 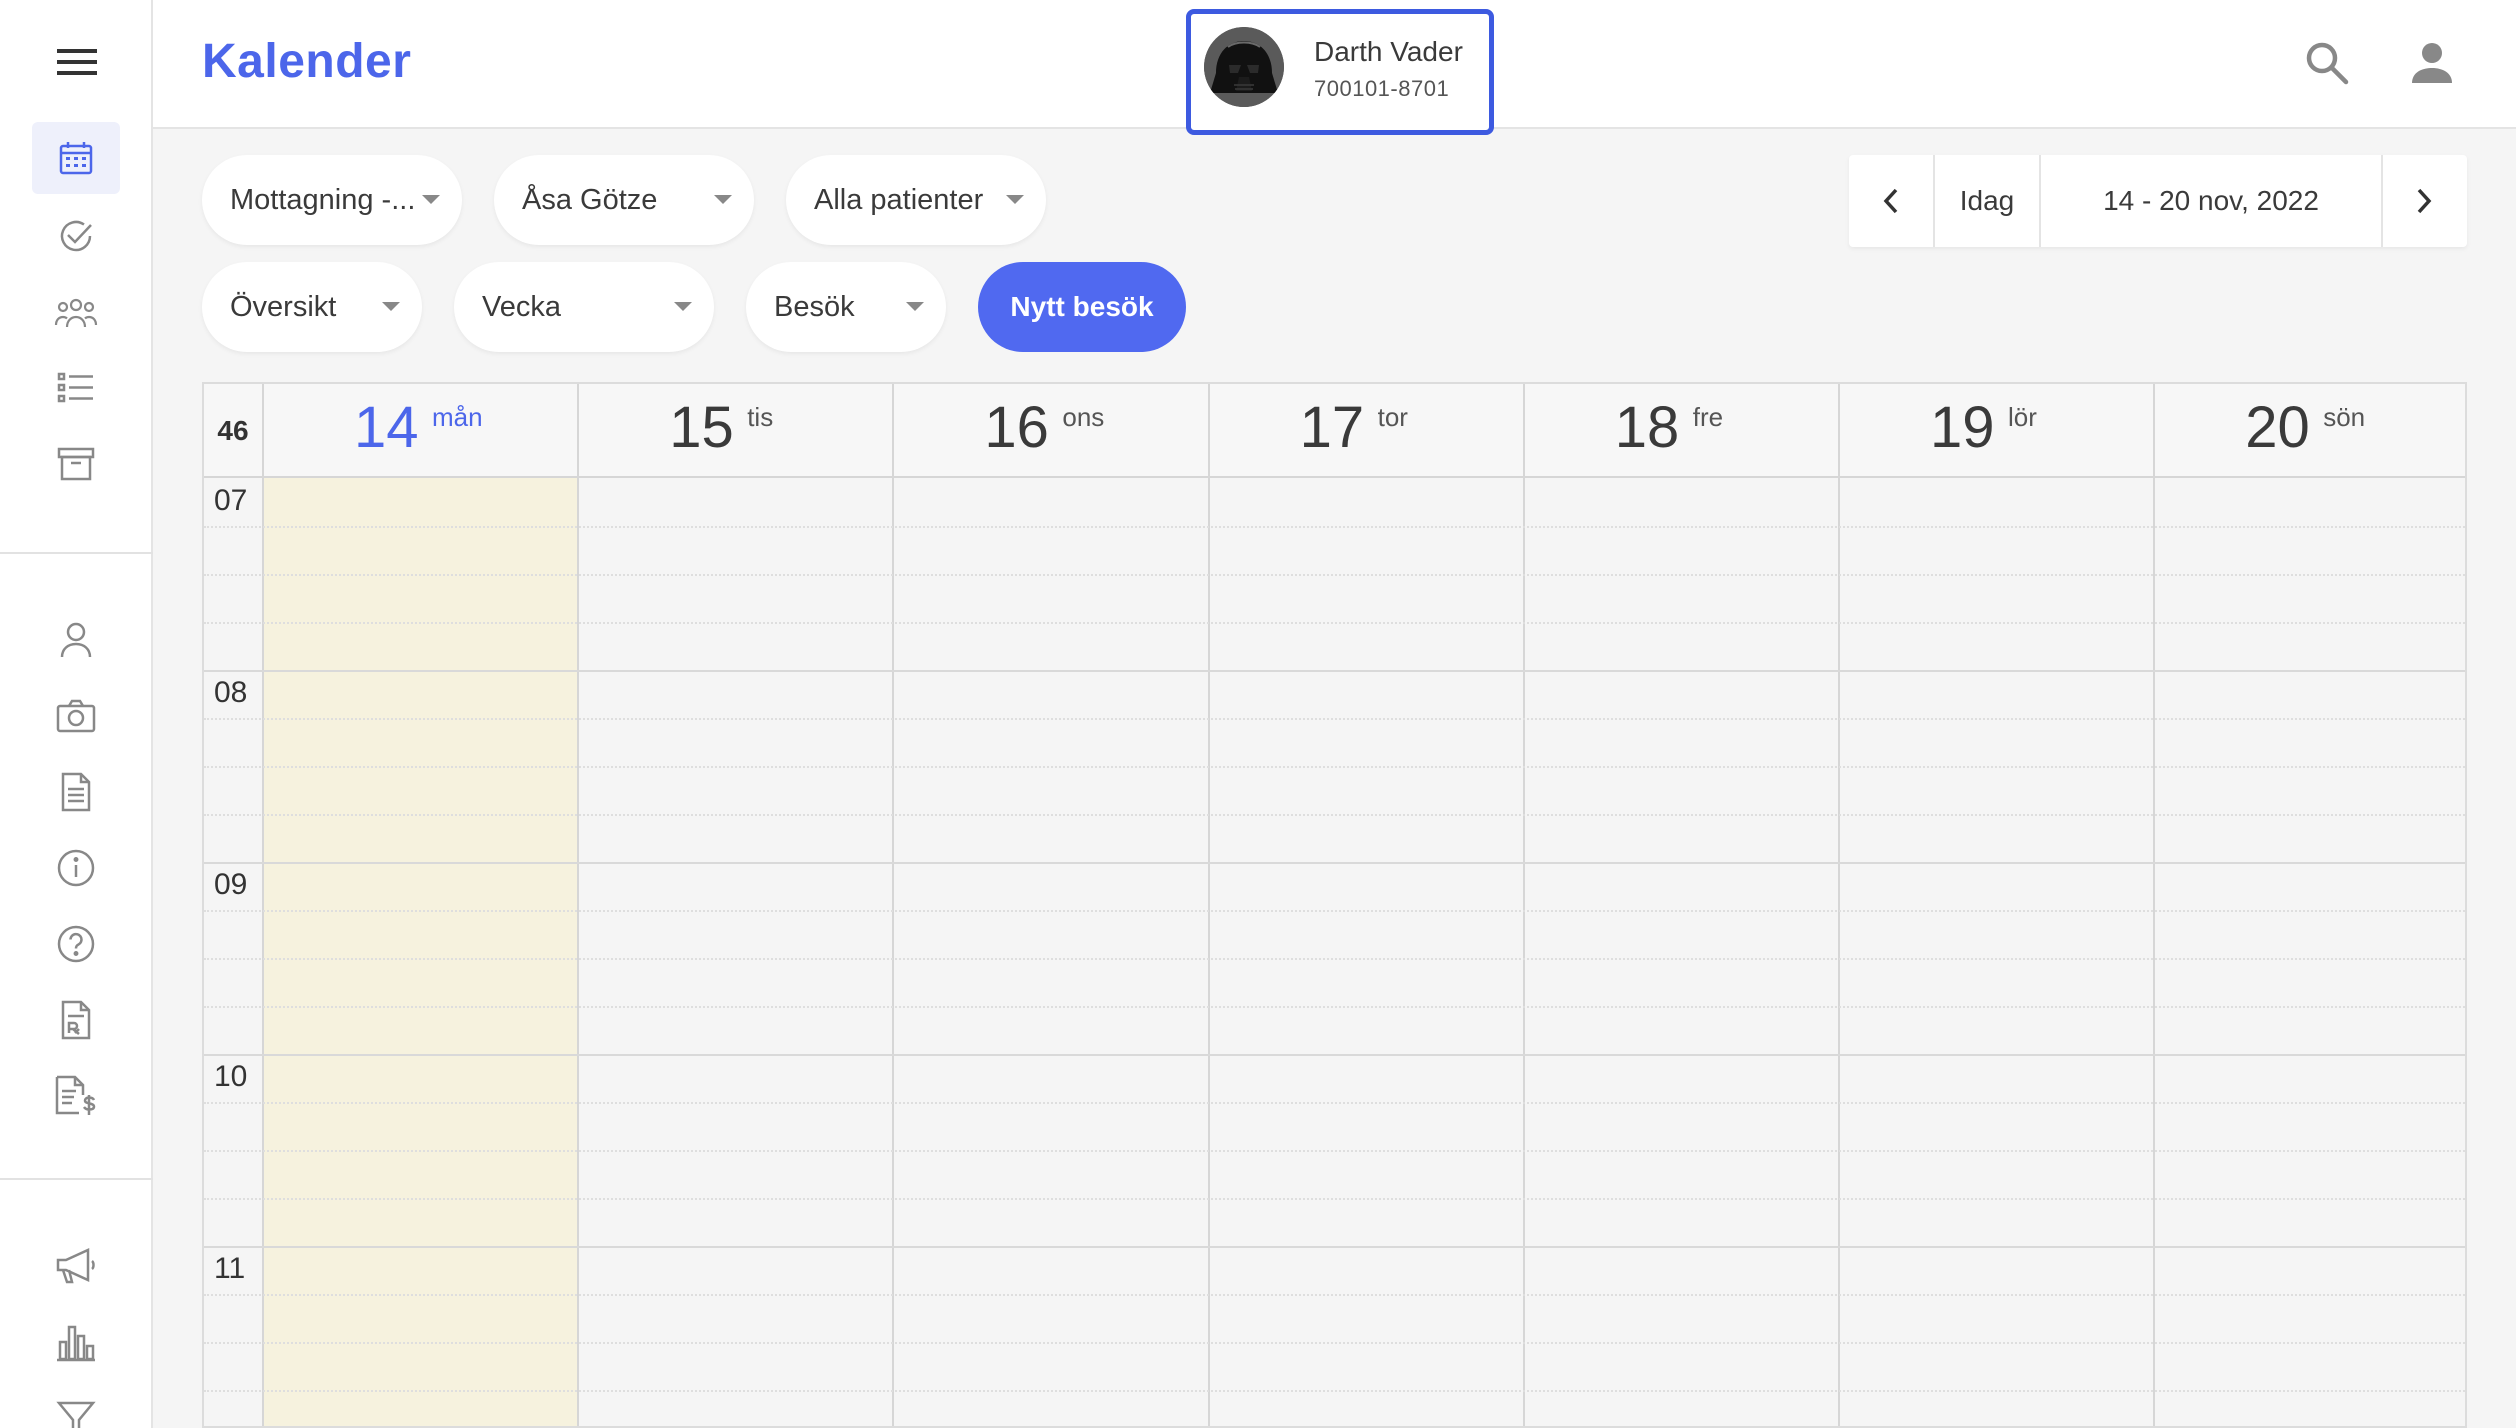 I want to click on overview-select-value: Översikt, so click(x=283, y=306).